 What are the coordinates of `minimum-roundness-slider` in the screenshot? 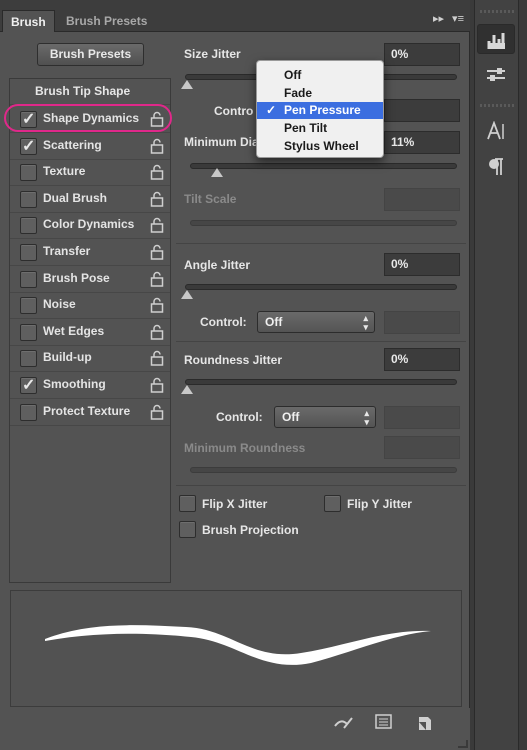 It's located at (323, 470).